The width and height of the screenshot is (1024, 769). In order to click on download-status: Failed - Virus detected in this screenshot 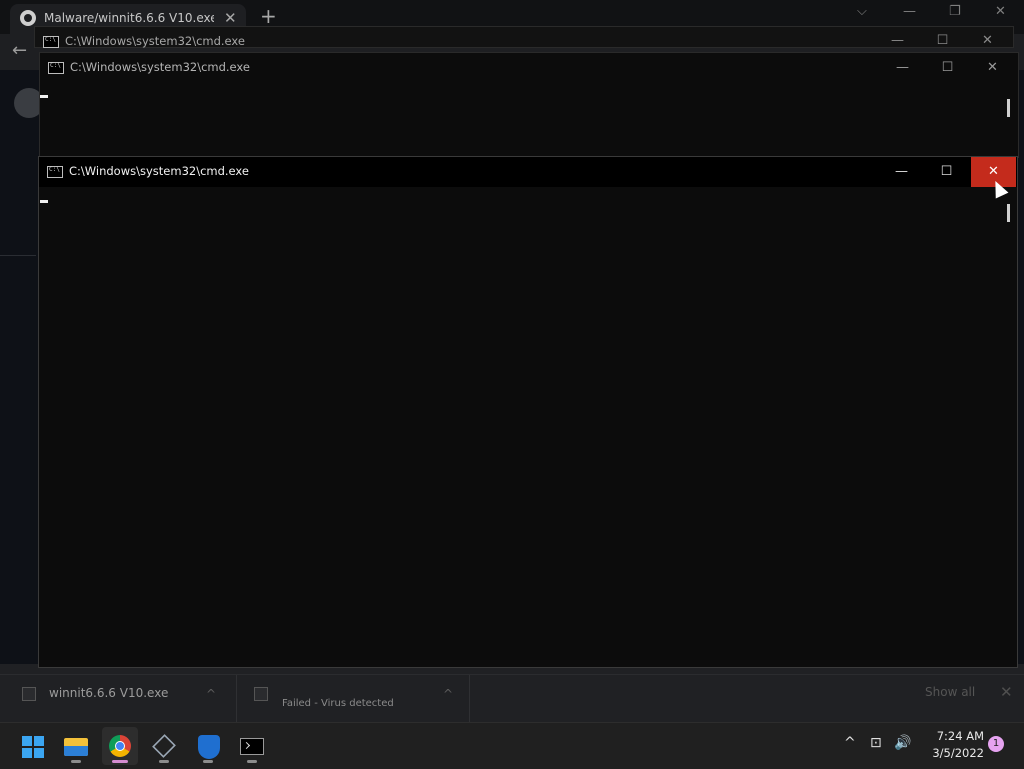, I will do `click(338, 703)`.